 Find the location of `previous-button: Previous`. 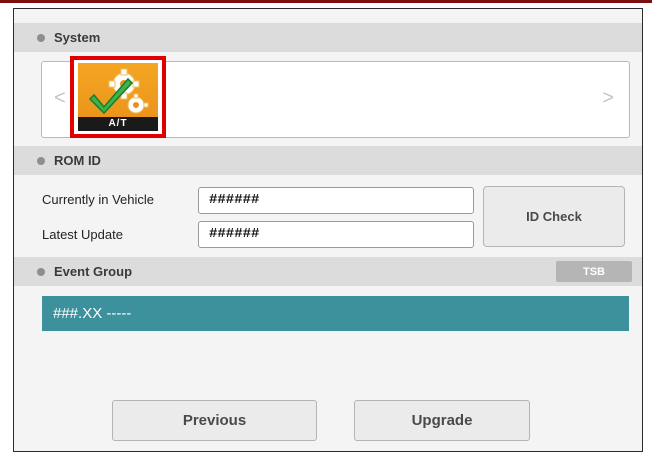

previous-button: Previous is located at coordinates (214, 420).